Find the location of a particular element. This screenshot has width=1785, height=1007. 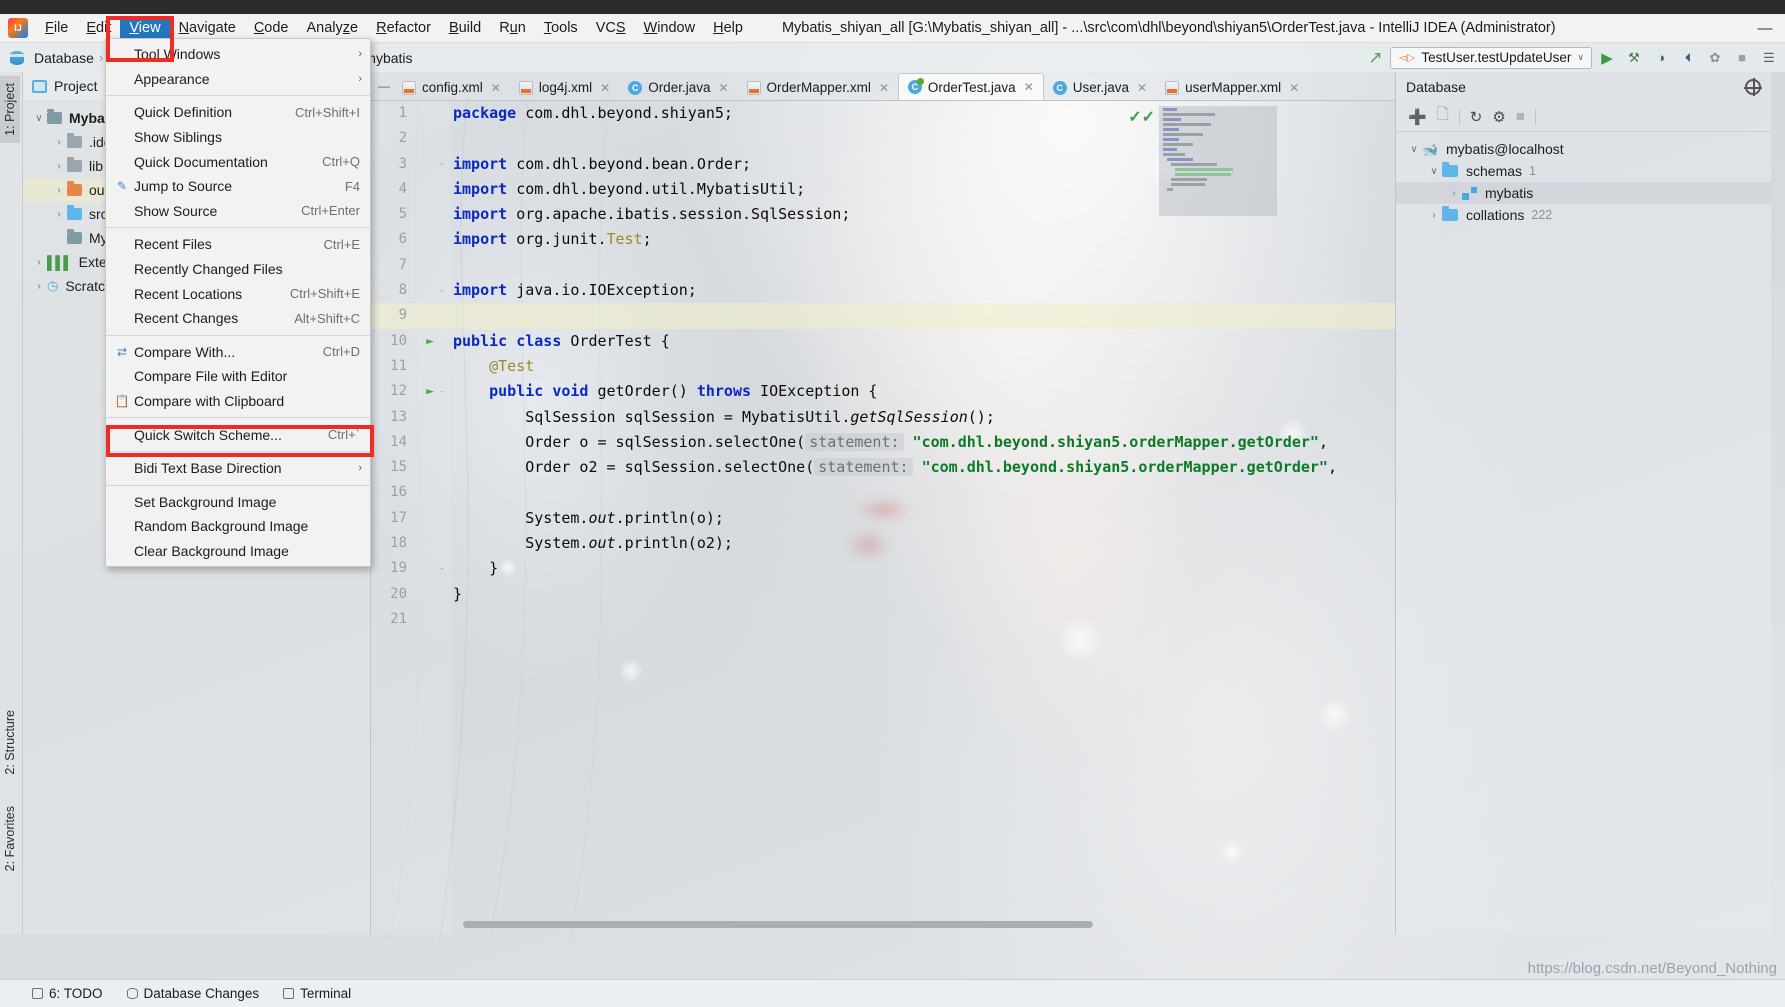

code-line: 19 } - is located at coordinates (883, 568).